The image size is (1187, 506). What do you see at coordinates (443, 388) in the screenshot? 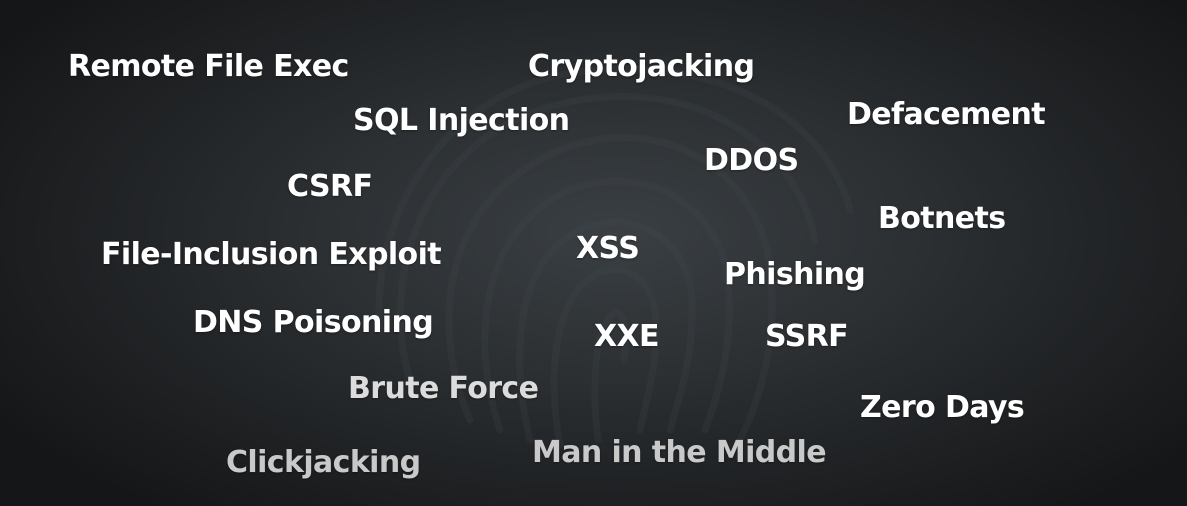
I see `term-brute-force: Brute Force` at bounding box center [443, 388].